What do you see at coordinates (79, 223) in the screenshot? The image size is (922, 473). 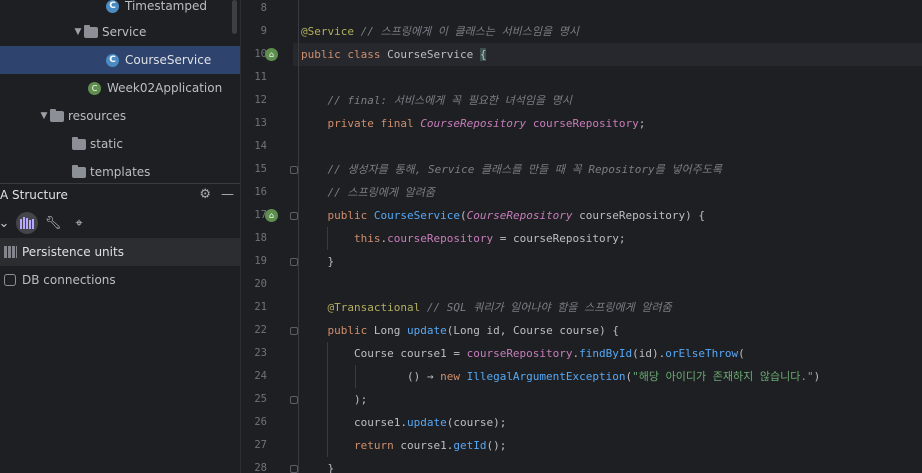 I see `crosshair-icon: ⌖` at bounding box center [79, 223].